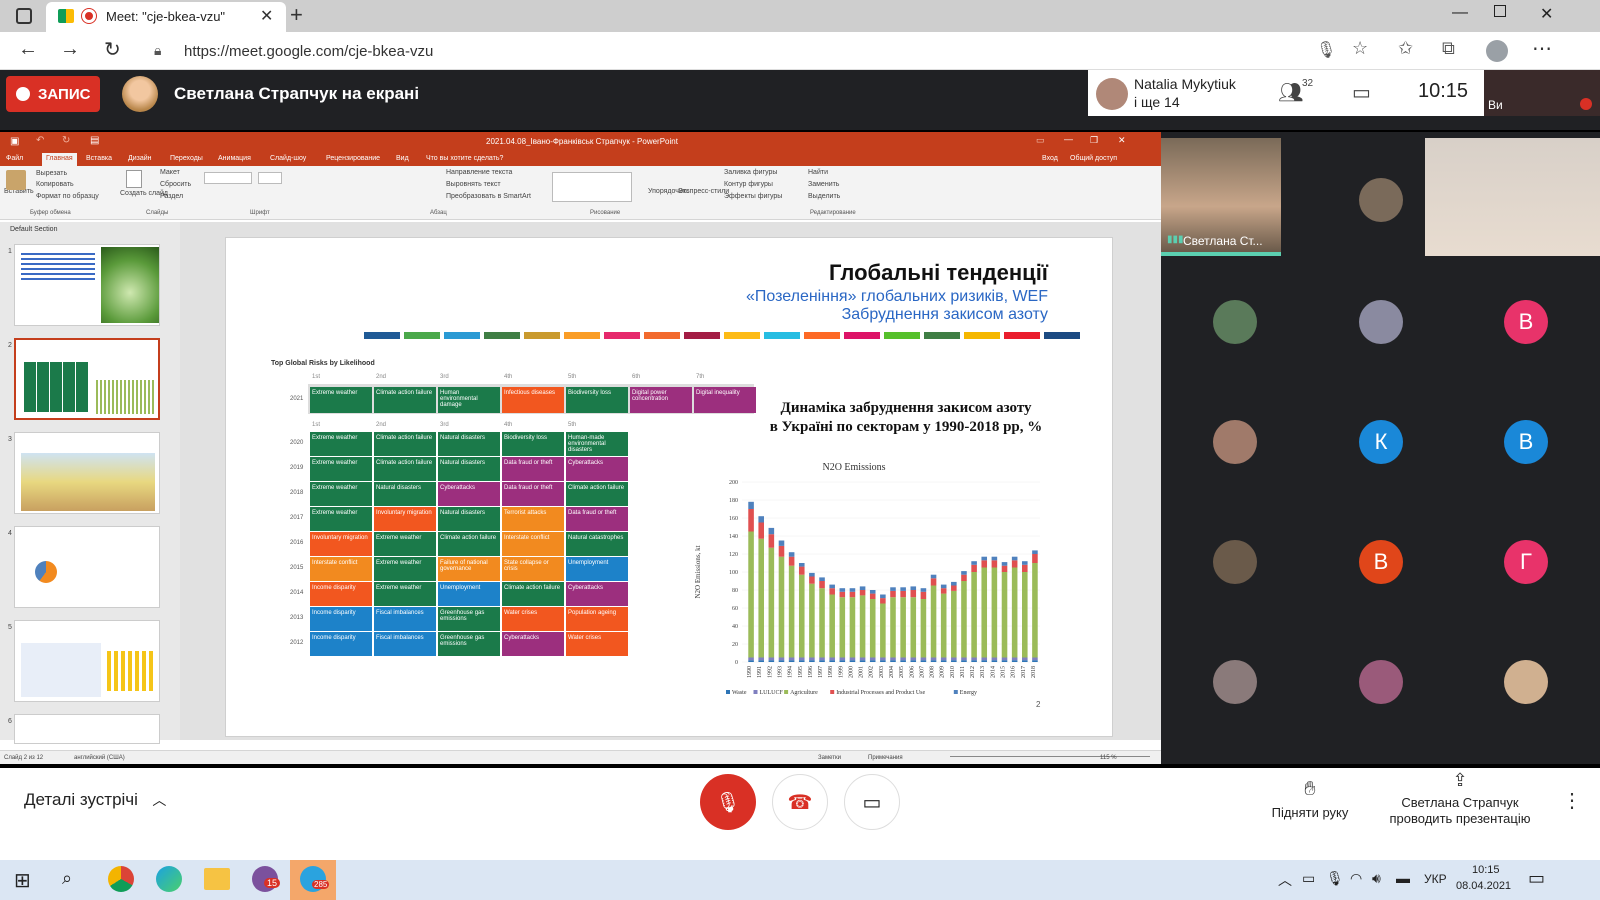  I want to click on ribbon-reset-button: Сбросить, so click(175, 184).